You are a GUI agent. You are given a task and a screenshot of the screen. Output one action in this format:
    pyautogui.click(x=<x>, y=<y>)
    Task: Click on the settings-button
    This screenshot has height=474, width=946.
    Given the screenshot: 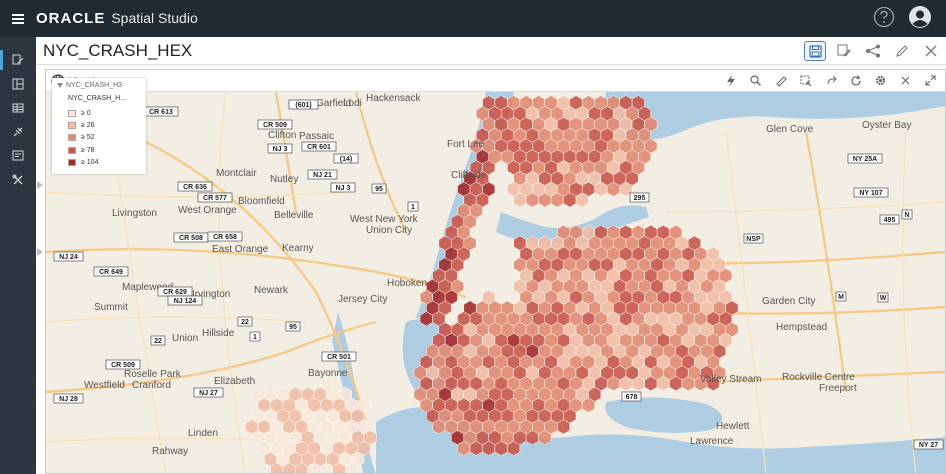 What is the action you would take?
    pyautogui.click(x=880, y=80)
    